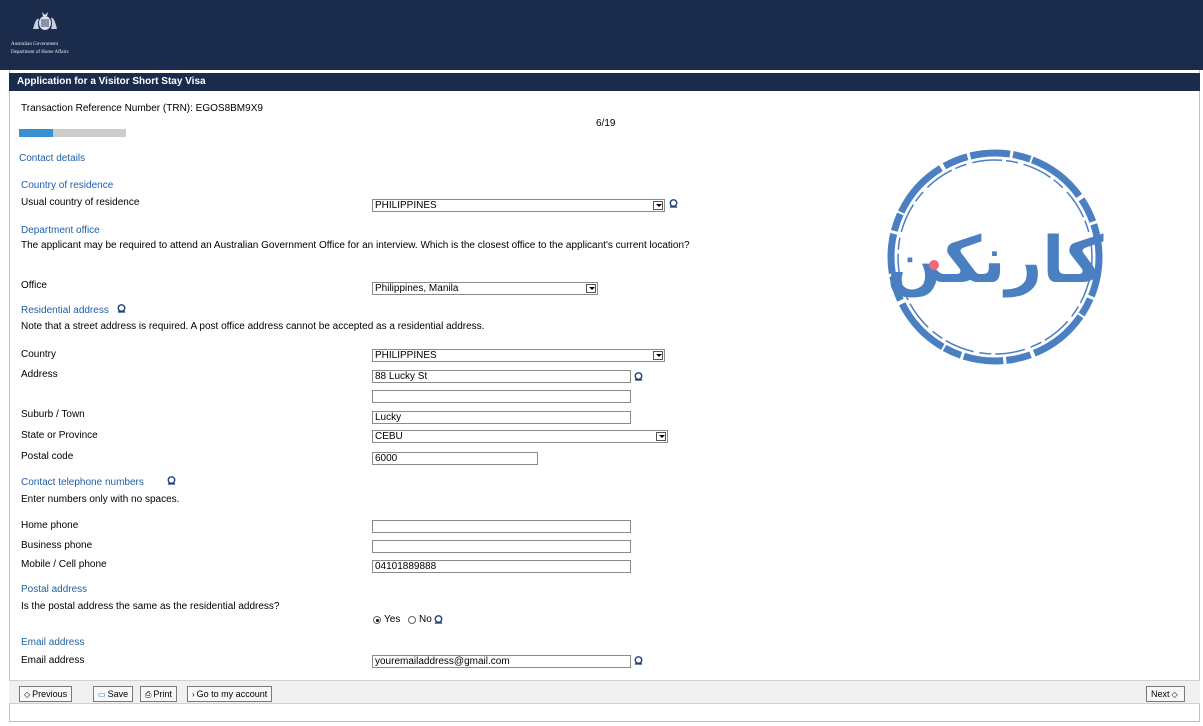 This screenshot has width=1203, height=726. Describe the element at coordinates (52, 158) in the screenshot. I see `section-contact-details: Contact details` at that location.